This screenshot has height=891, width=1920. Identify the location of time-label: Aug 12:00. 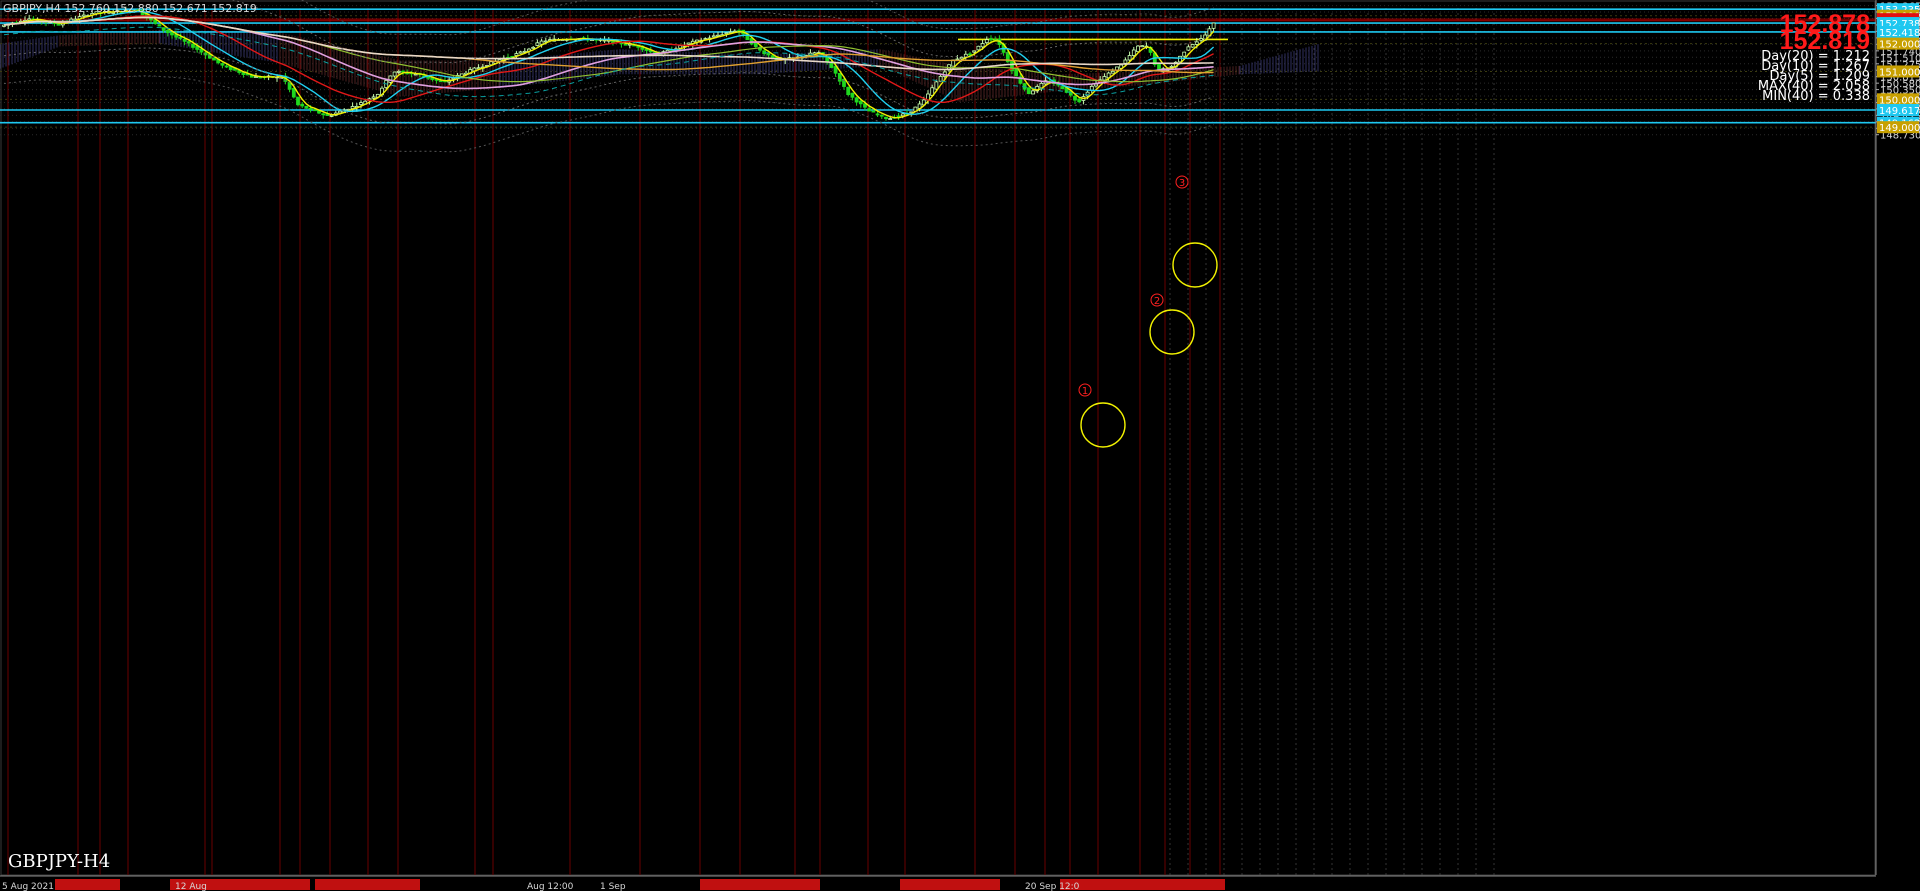
(550, 886).